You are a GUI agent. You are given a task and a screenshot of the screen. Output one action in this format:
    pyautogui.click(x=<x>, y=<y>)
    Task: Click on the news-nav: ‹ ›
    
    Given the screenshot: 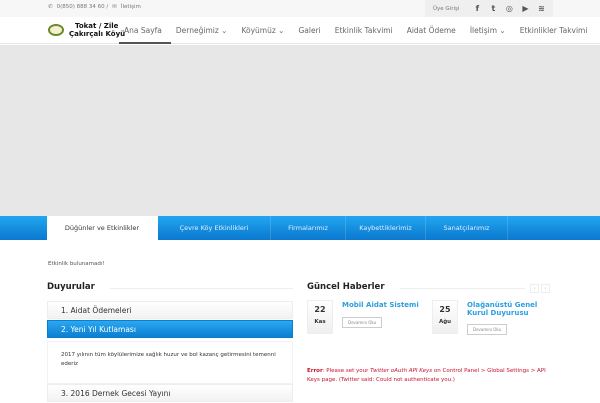 What is the action you would take?
    pyautogui.click(x=540, y=288)
    